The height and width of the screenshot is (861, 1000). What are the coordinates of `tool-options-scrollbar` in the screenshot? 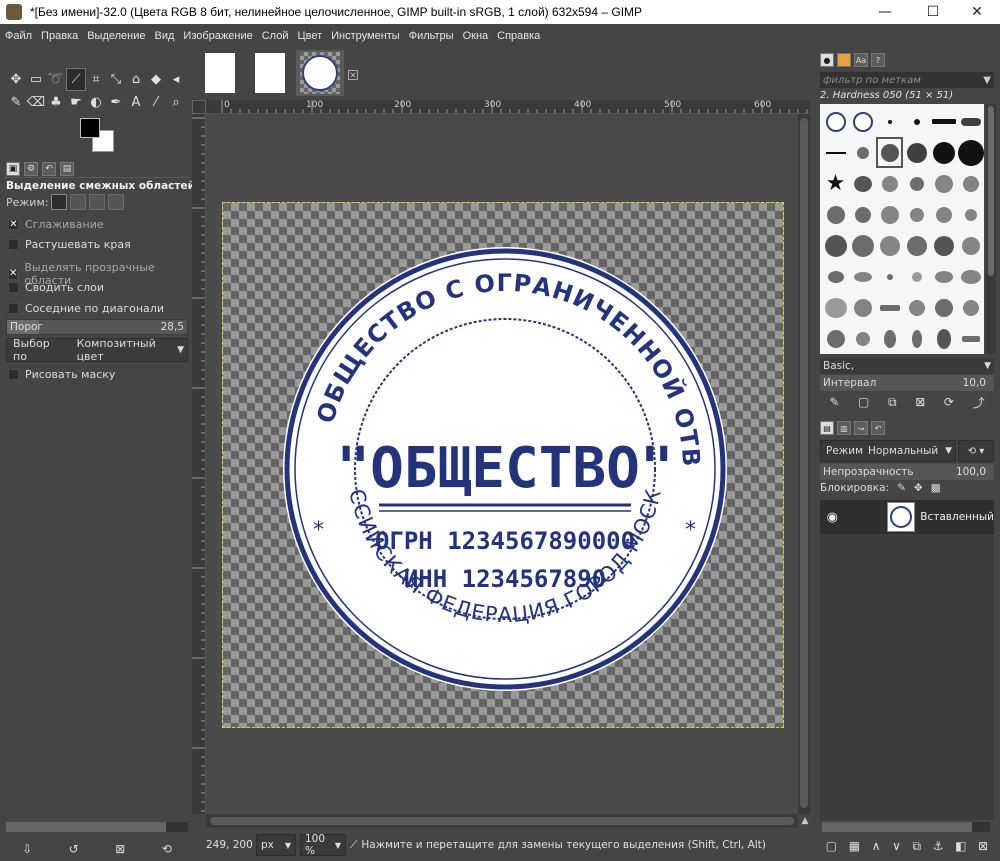 It's located at (97, 827).